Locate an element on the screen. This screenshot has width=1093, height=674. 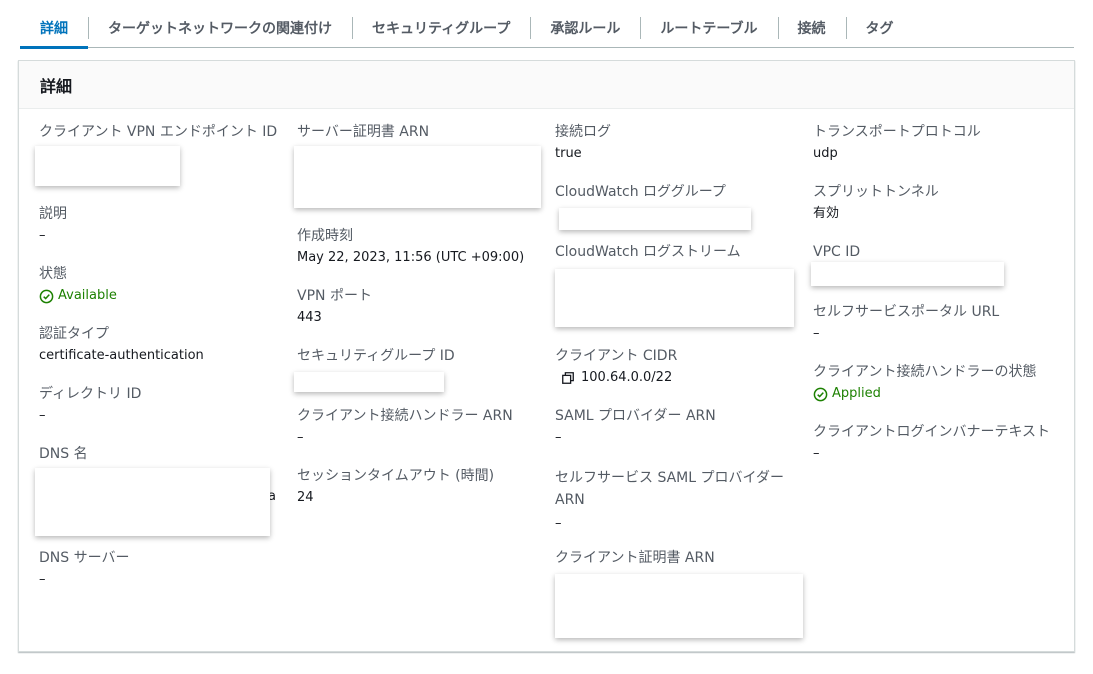
split-tunnel-label: スプリットトンネル is located at coordinates (876, 192).